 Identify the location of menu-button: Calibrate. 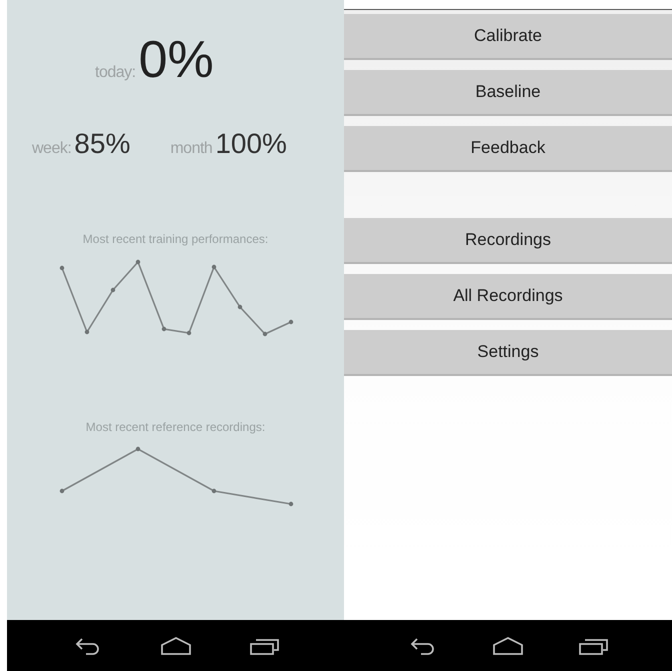
(508, 37).